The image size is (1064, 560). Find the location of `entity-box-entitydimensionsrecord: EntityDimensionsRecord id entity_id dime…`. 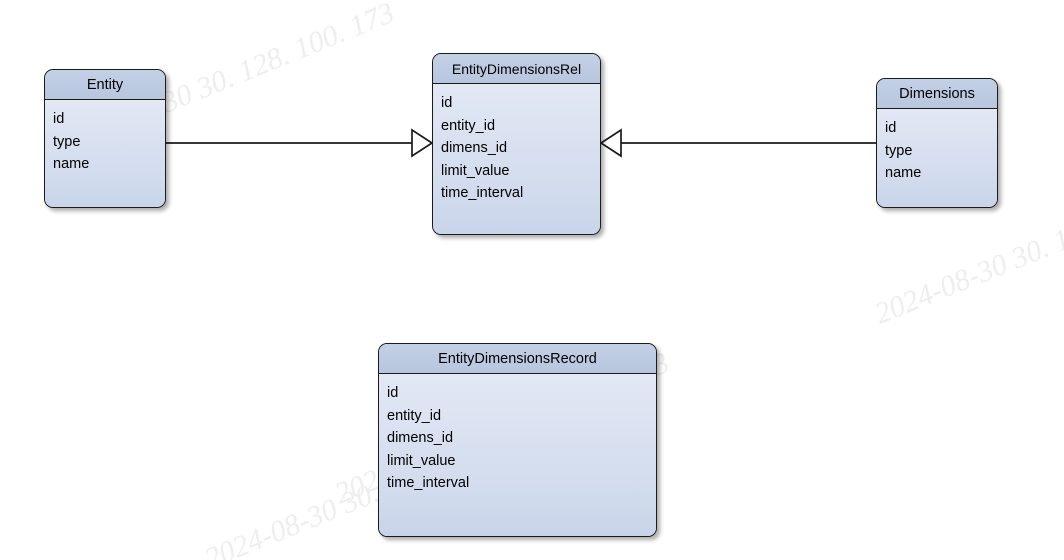

entity-box-entitydimensionsrecord: EntityDimensionsRecord id entity_id dime… is located at coordinates (517, 440).